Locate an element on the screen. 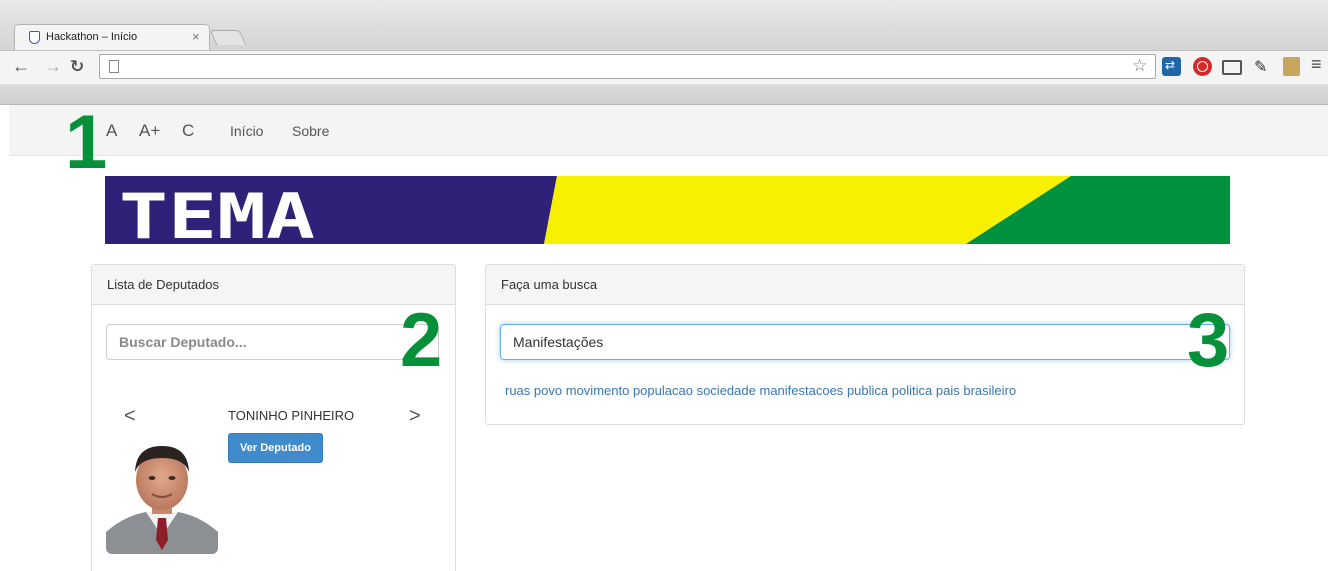 Image resolution: width=1328 pixels, height=571 pixels. deputado-photo is located at coordinates (162, 491).